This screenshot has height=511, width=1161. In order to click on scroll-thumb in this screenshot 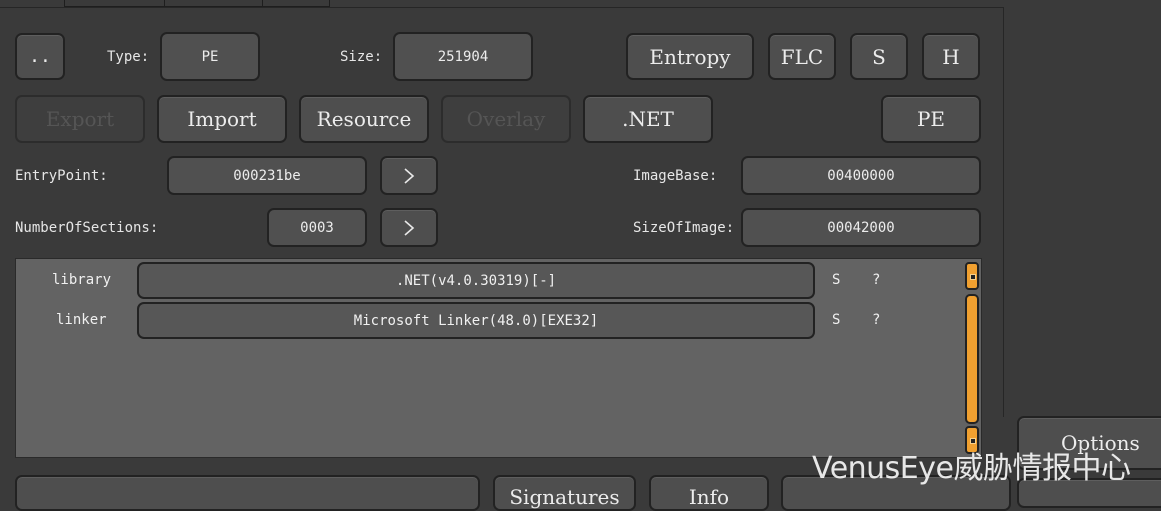, I will do `click(972, 359)`.